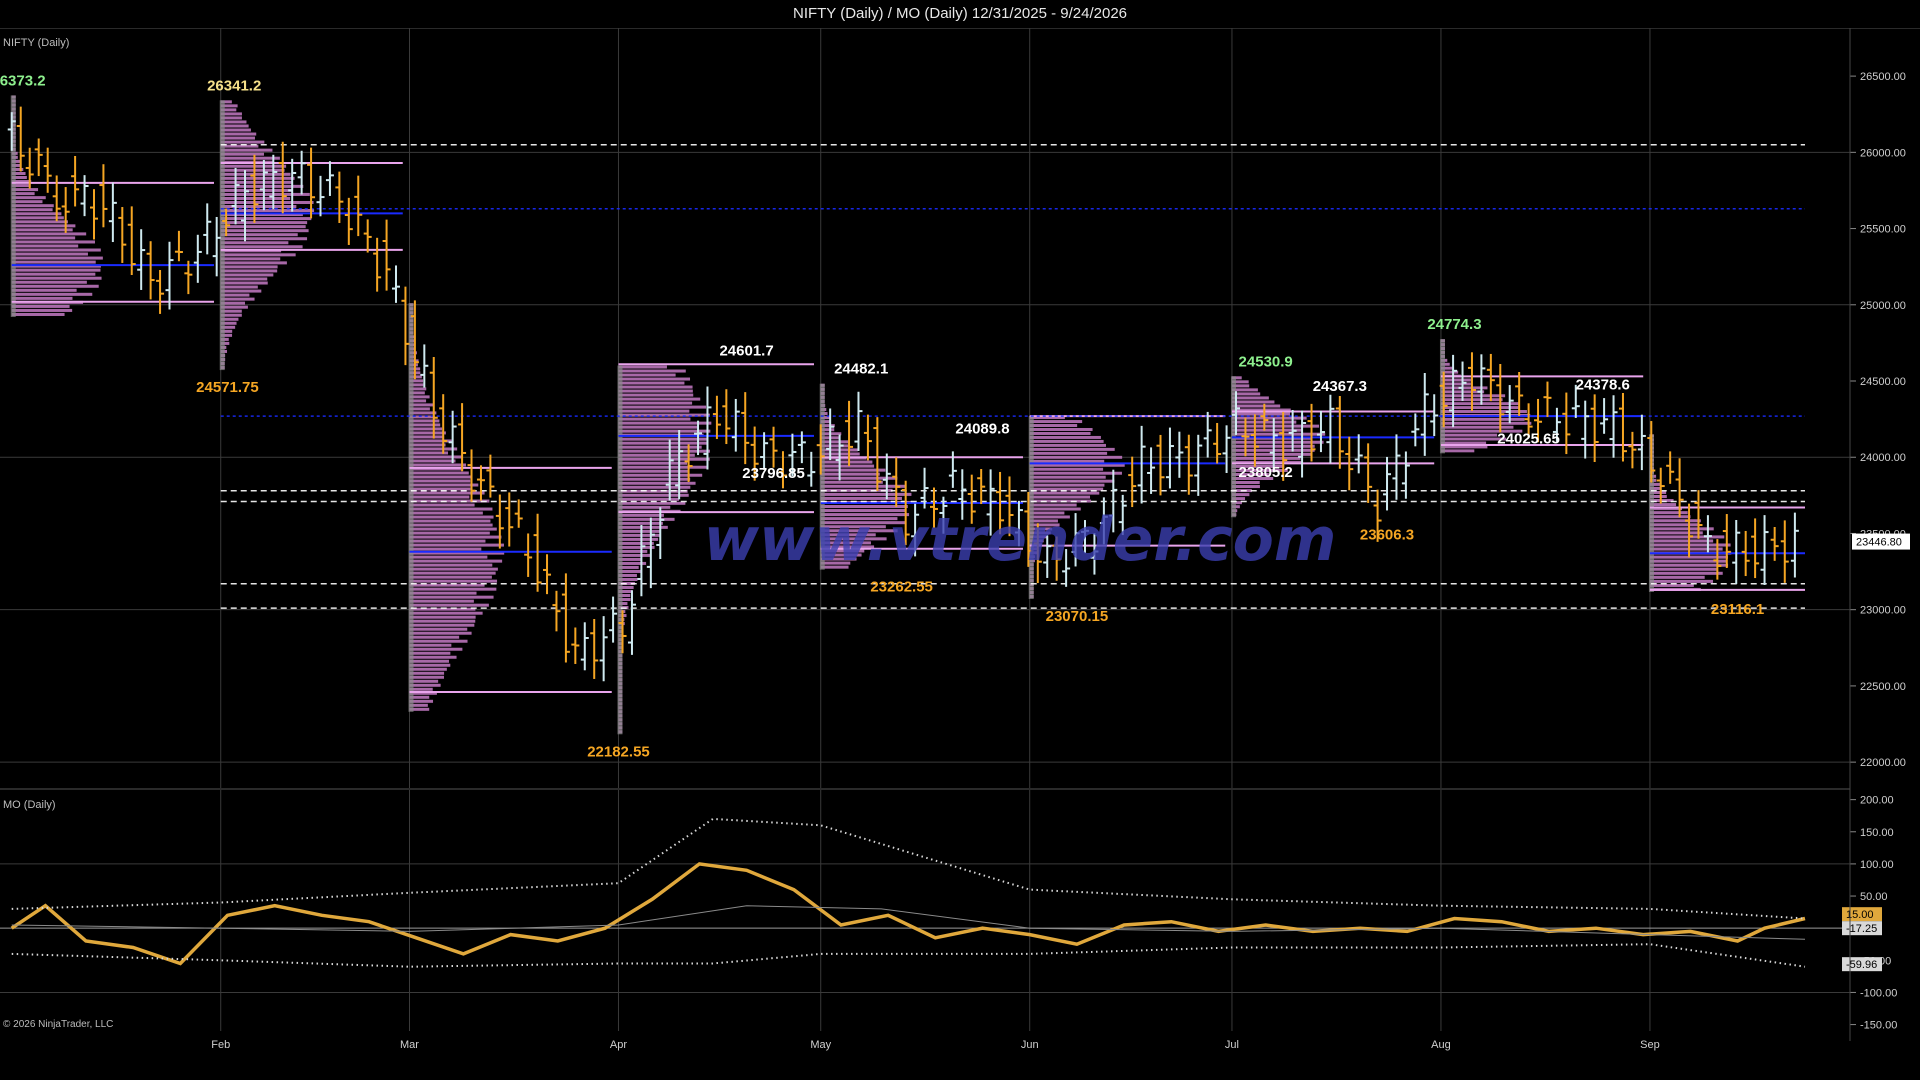 The height and width of the screenshot is (1080, 1920). What do you see at coordinates (746, 351) in the screenshot?
I see `price-annotation: 24601.7` at bounding box center [746, 351].